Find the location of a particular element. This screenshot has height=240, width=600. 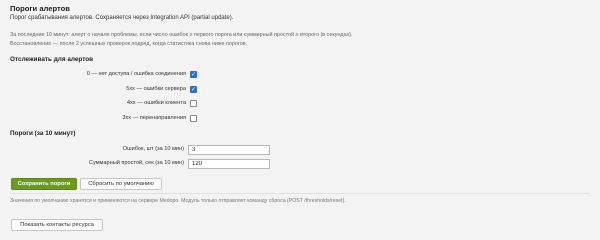

track-item-1-label-wrap: 5xx — ошибки сервера is located at coordinates (98, 89).